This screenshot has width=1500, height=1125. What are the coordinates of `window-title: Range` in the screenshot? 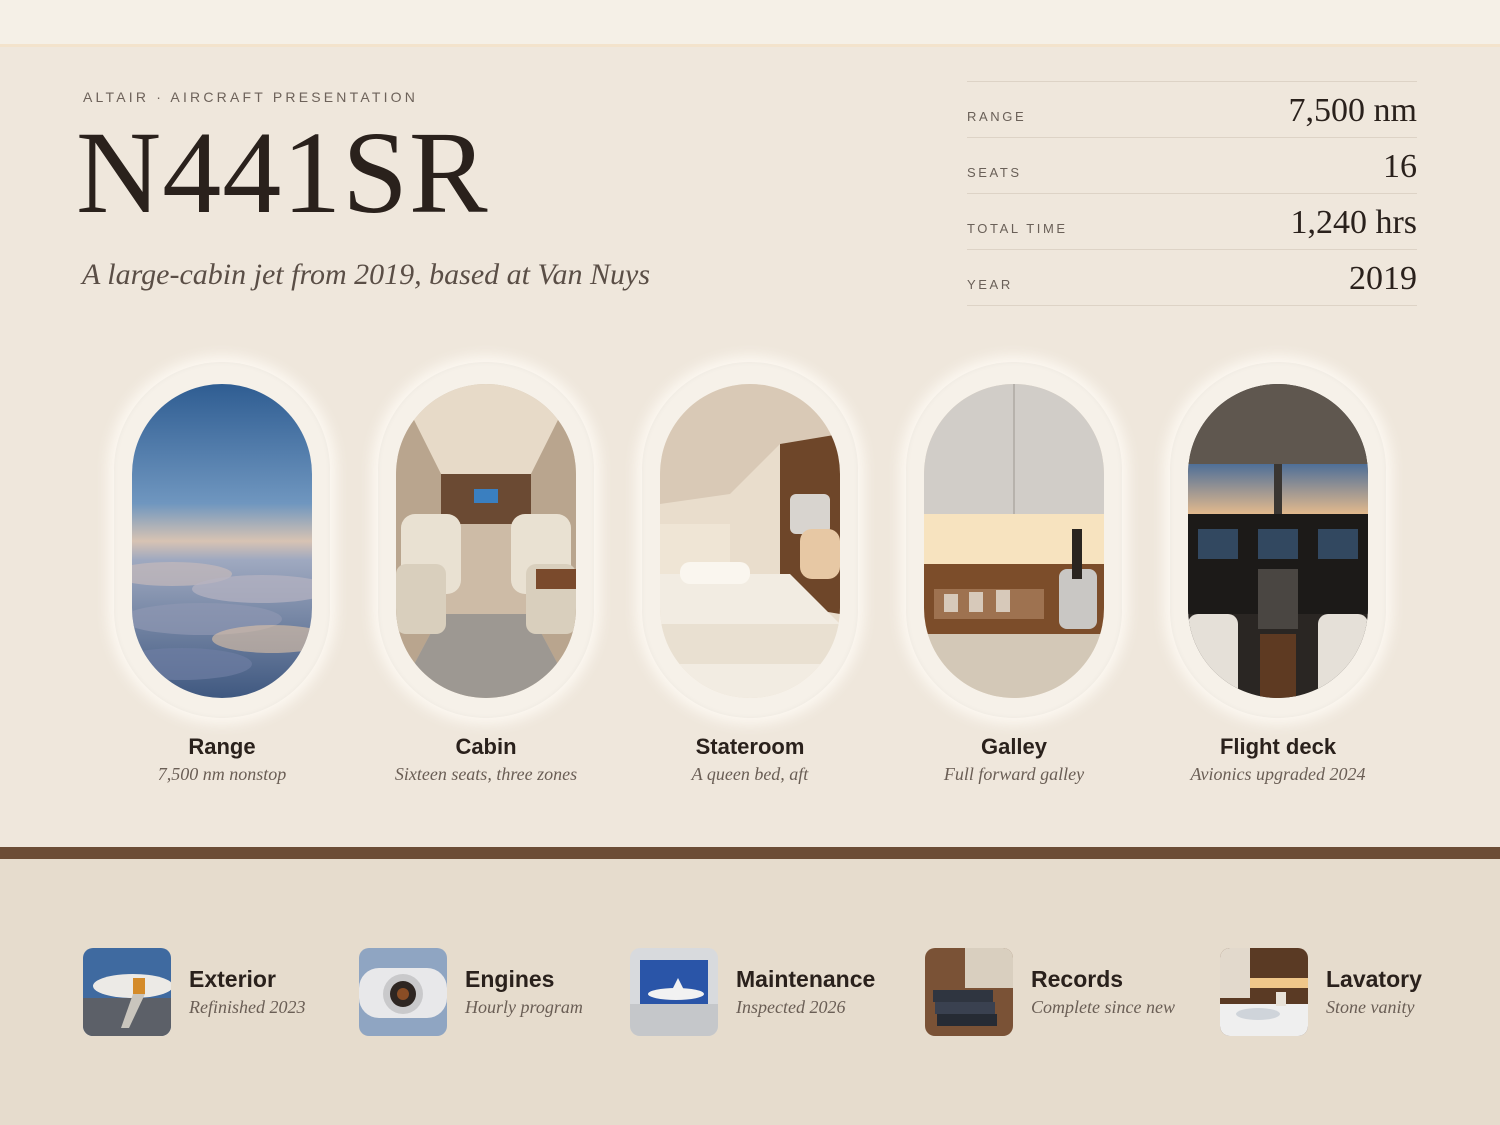 It's located at (222, 746).